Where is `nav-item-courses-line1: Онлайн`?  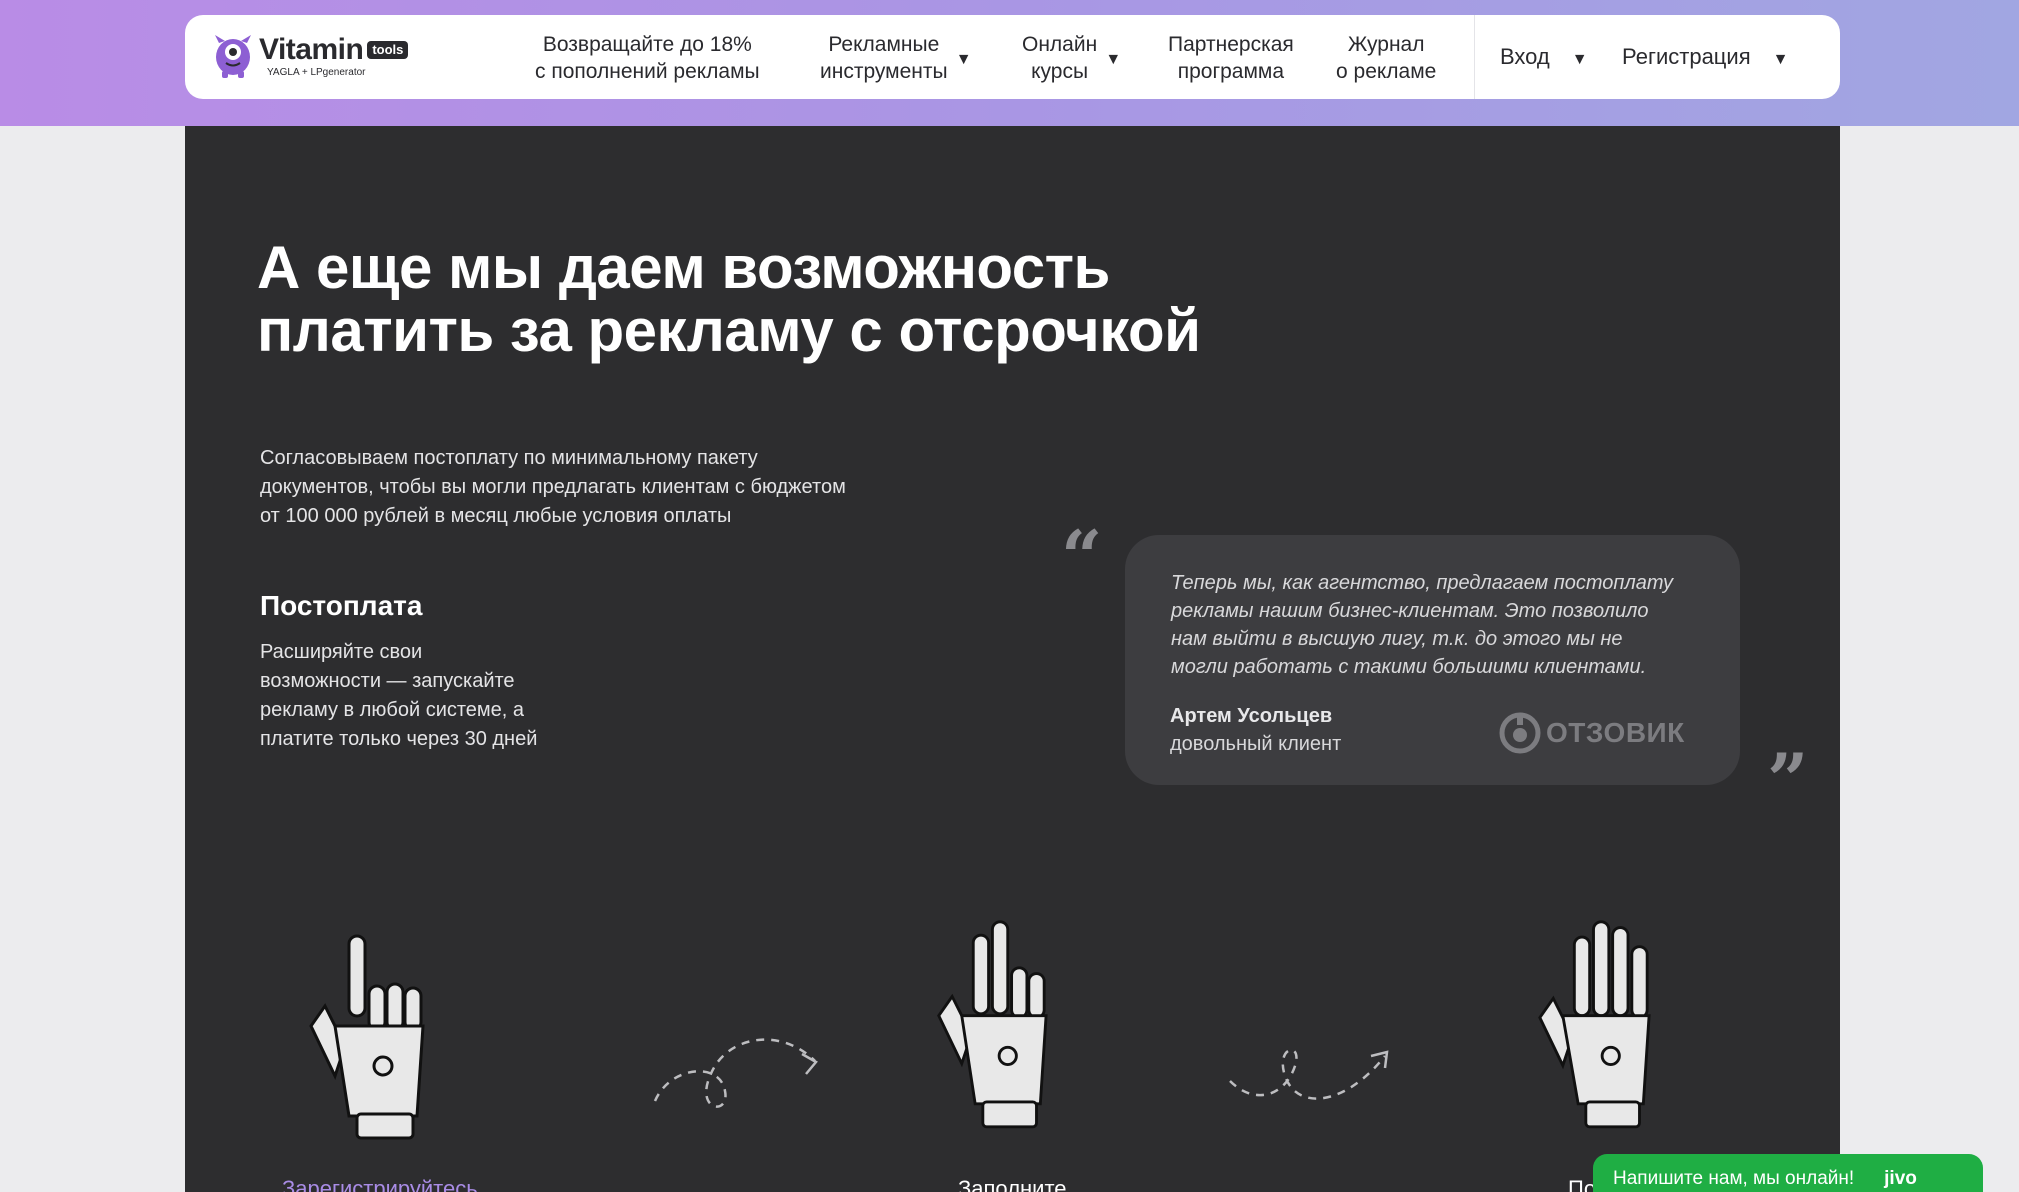
nav-item-courses-line1: Онлайн is located at coordinates (1060, 44).